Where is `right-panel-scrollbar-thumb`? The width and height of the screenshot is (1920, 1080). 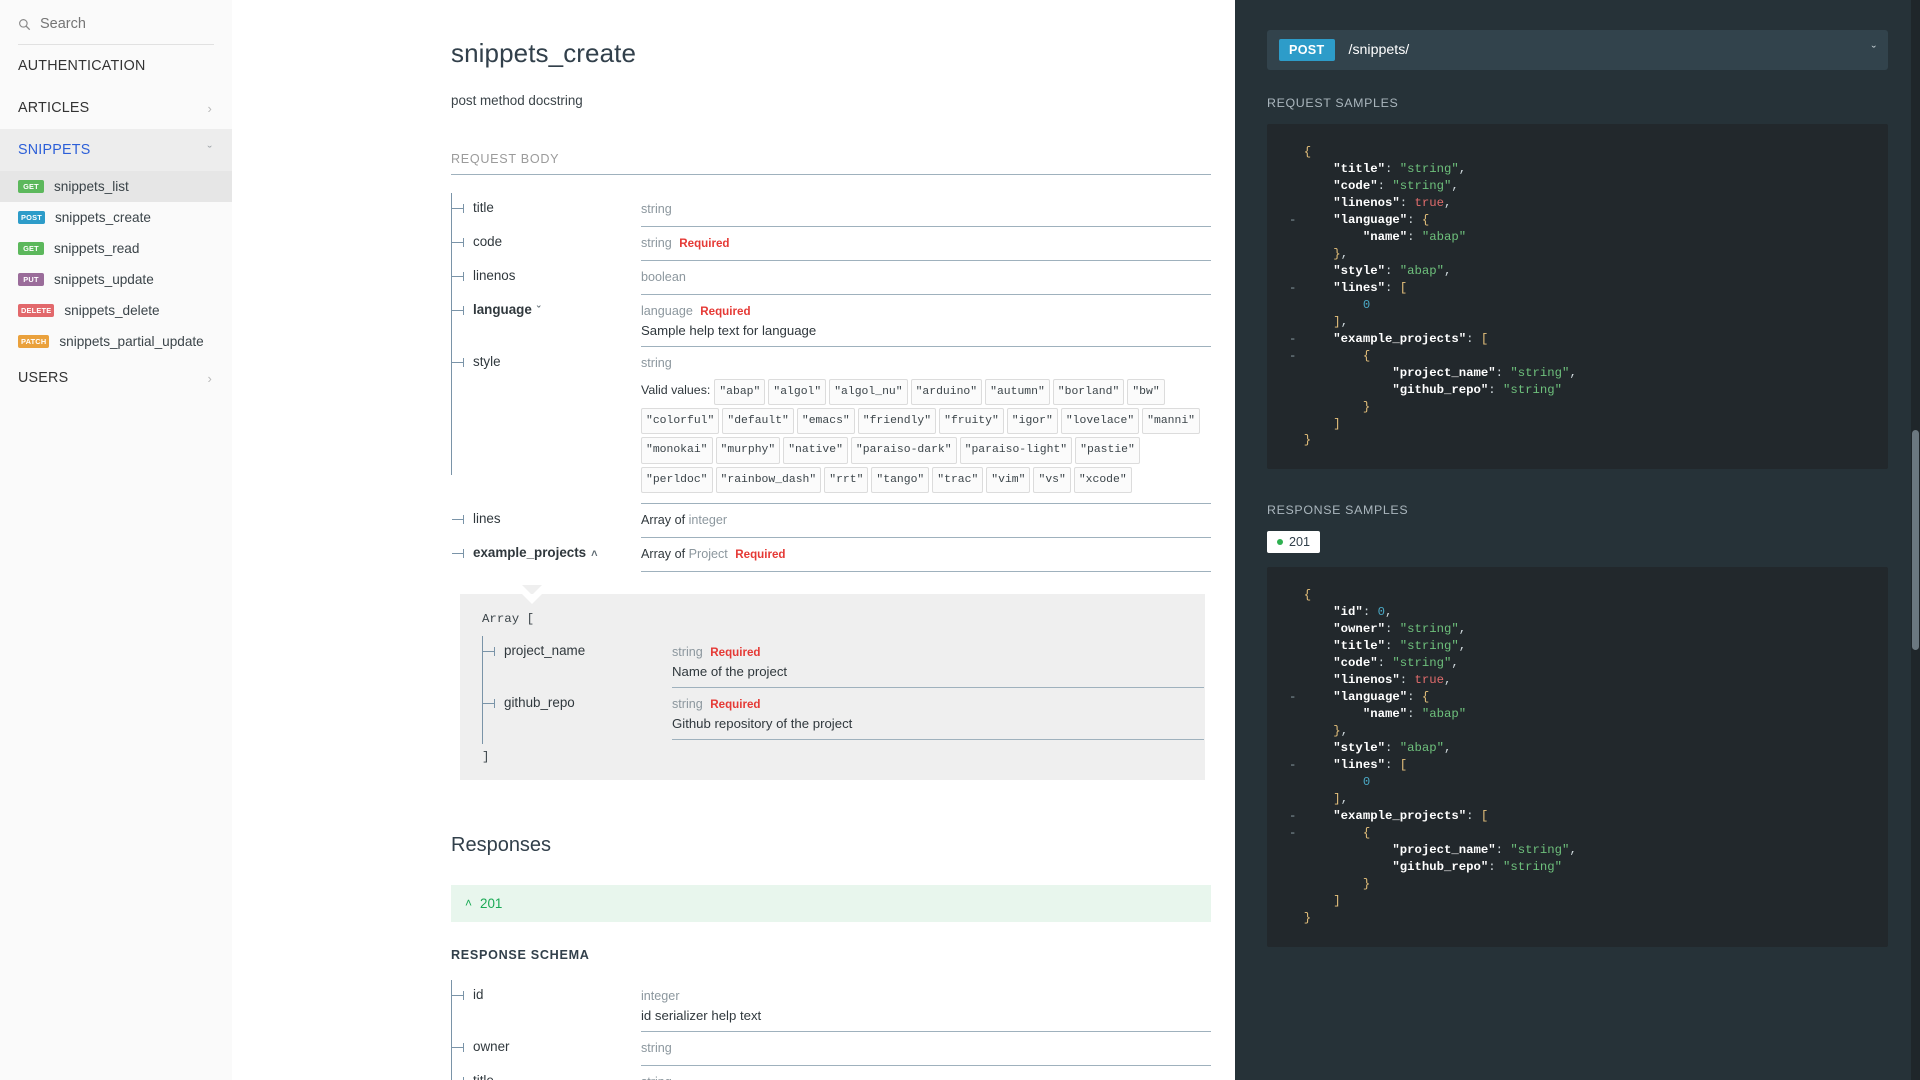
right-panel-scrollbar-thumb is located at coordinates (1915, 540).